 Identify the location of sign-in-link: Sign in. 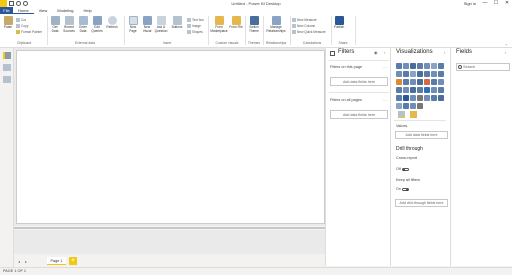
(470, 3).